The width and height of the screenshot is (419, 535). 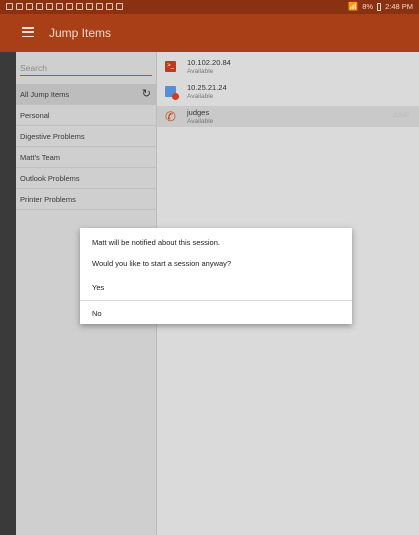 What do you see at coordinates (45, 94) in the screenshot?
I see `group-label: All Jump Items` at bounding box center [45, 94].